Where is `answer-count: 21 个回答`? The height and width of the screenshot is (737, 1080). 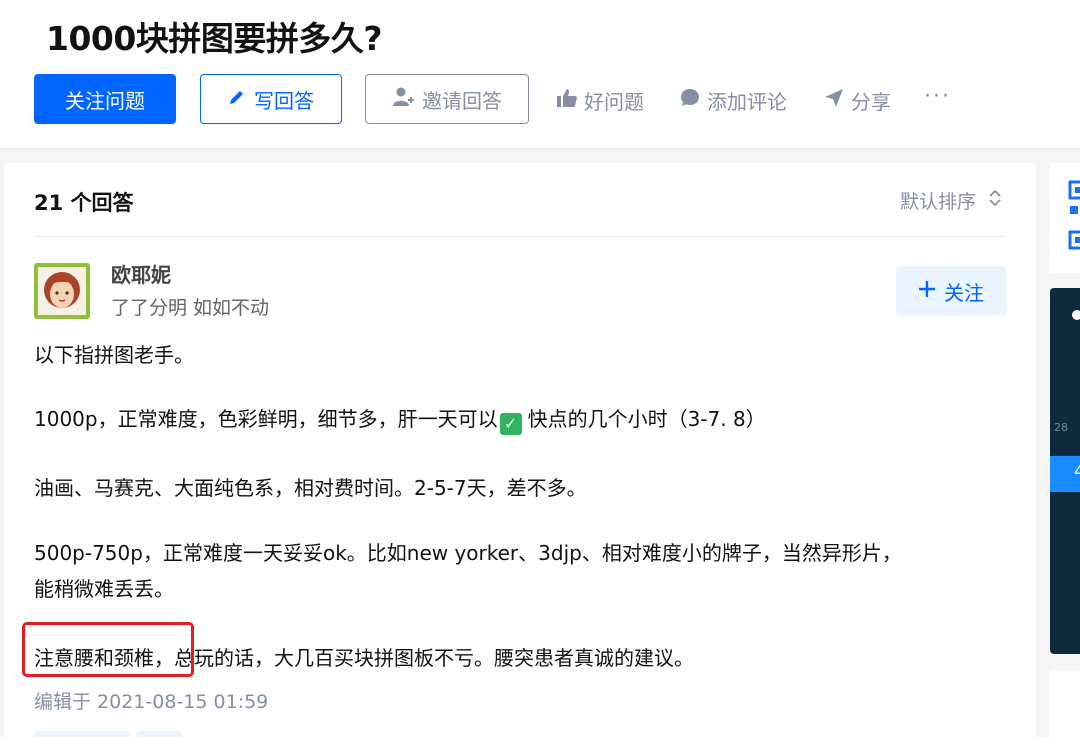
answer-count: 21 个回答 is located at coordinates (84, 203).